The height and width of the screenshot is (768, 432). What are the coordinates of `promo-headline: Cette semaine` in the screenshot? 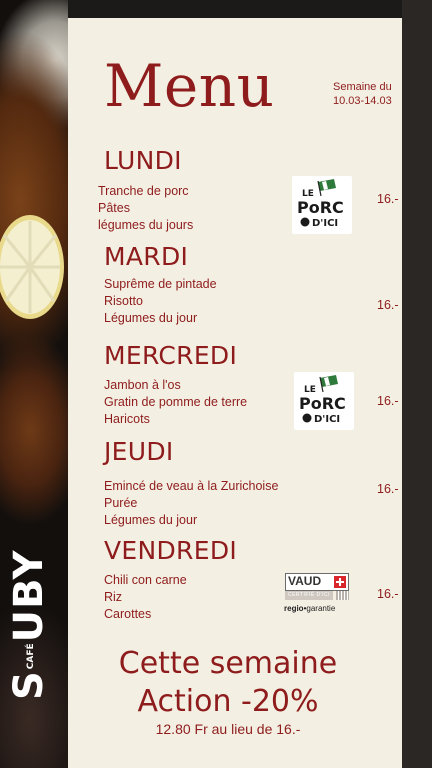 It's located at (228, 663).